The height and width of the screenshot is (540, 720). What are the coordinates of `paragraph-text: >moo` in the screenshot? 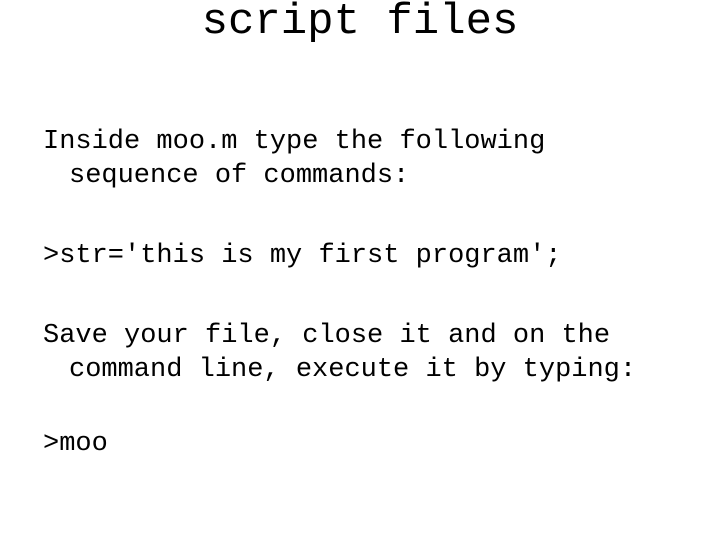 It's located at (373, 444).